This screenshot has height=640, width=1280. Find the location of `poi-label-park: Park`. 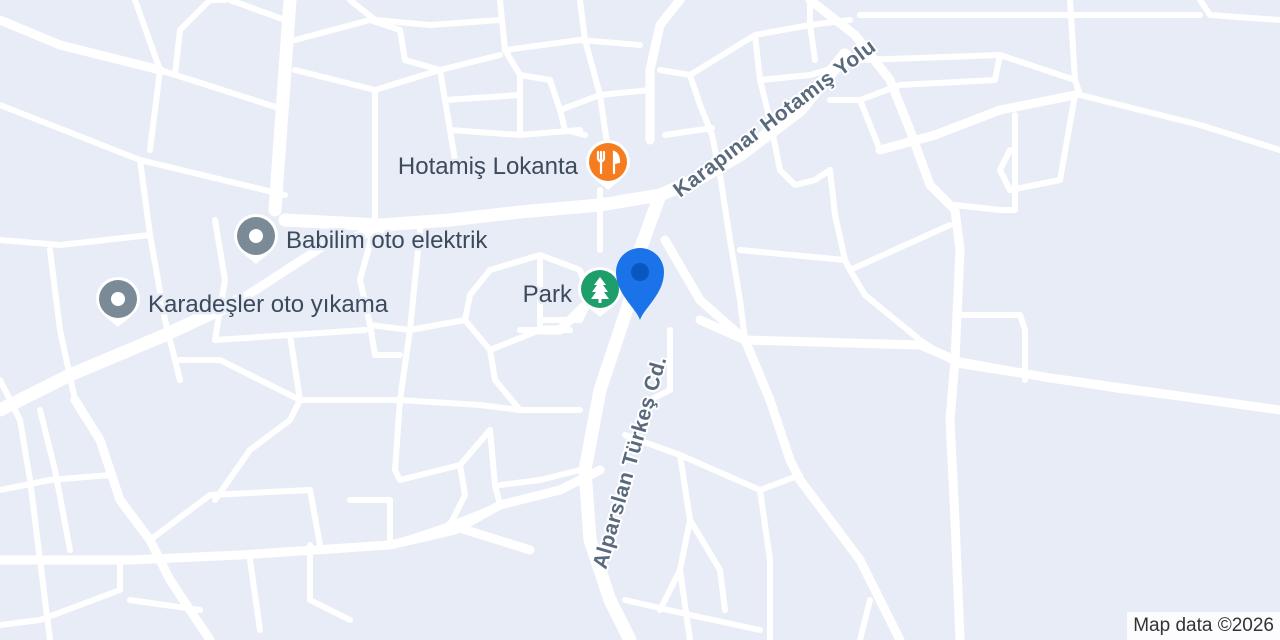

poi-label-park: Park is located at coordinates (548, 294).